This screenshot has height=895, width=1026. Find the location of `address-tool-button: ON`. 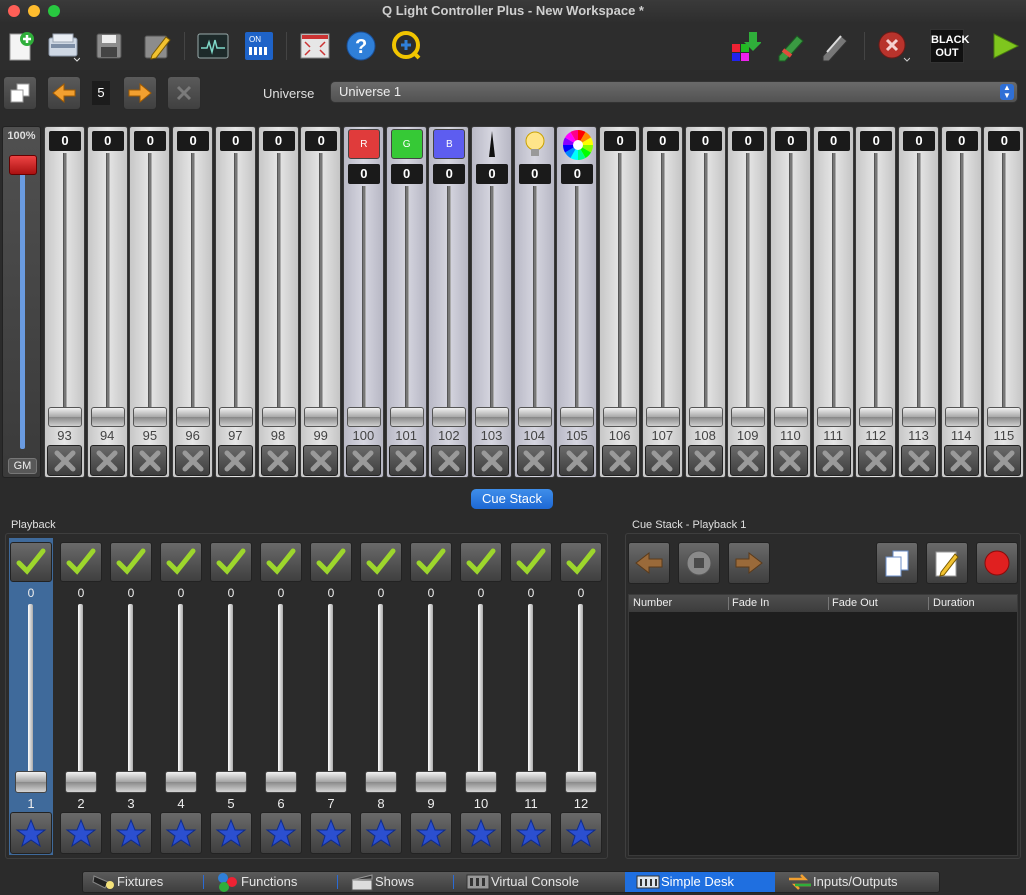

address-tool-button: ON is located at coordinates (259, 46).